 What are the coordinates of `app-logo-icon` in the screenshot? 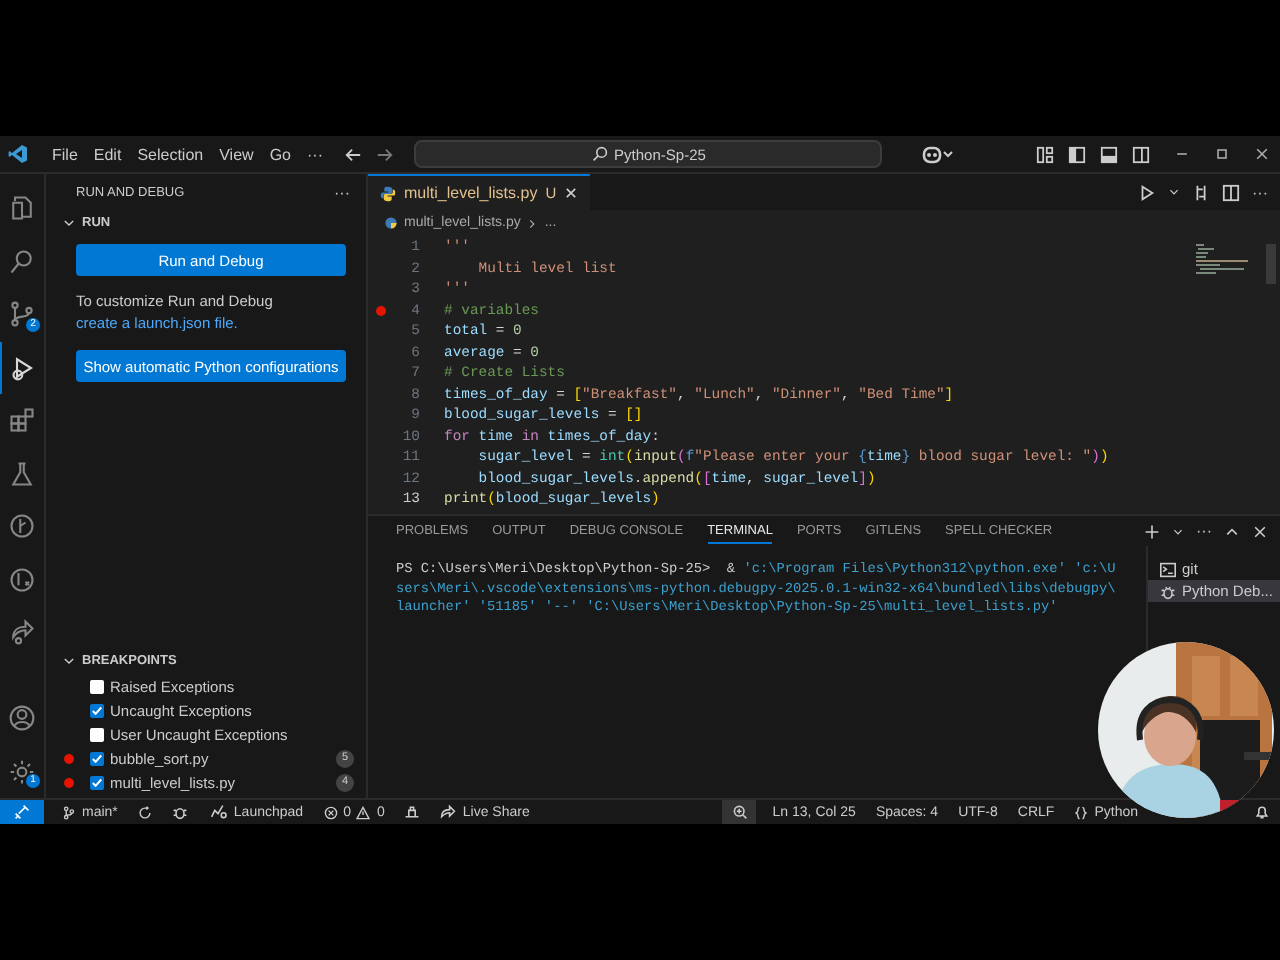 It's located at (18, 154).